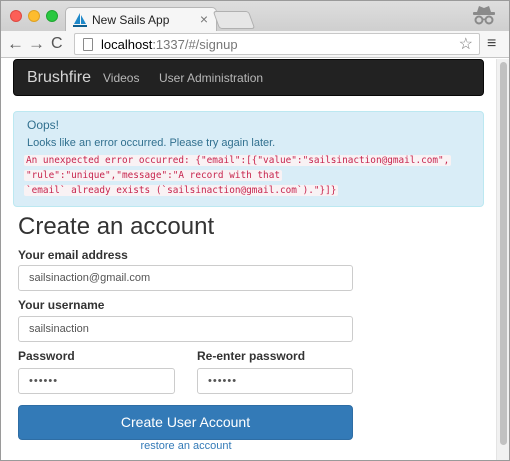 This screenshot has width=510, height=461. What do you see at coordinates (275, 381) in the screenshot?
I see `confirm-password-field: ••••••` at bounding box center [275, 381].